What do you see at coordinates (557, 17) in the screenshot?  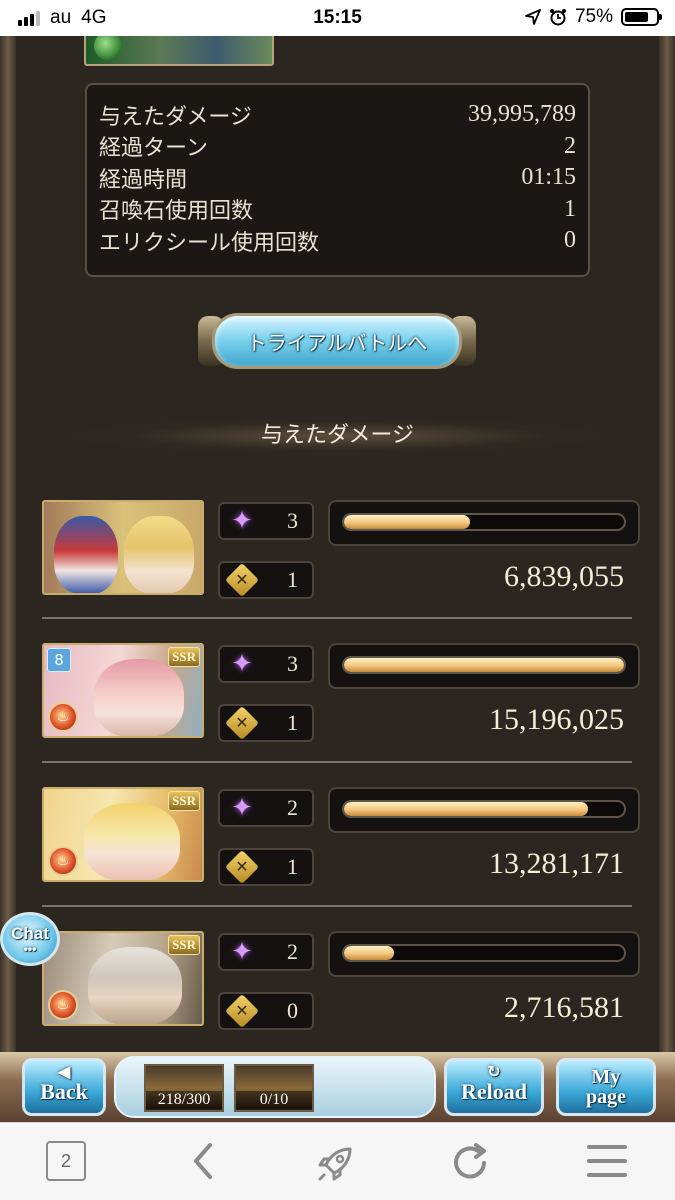 I see `alarm-icon` at bounding box center [557, 17].